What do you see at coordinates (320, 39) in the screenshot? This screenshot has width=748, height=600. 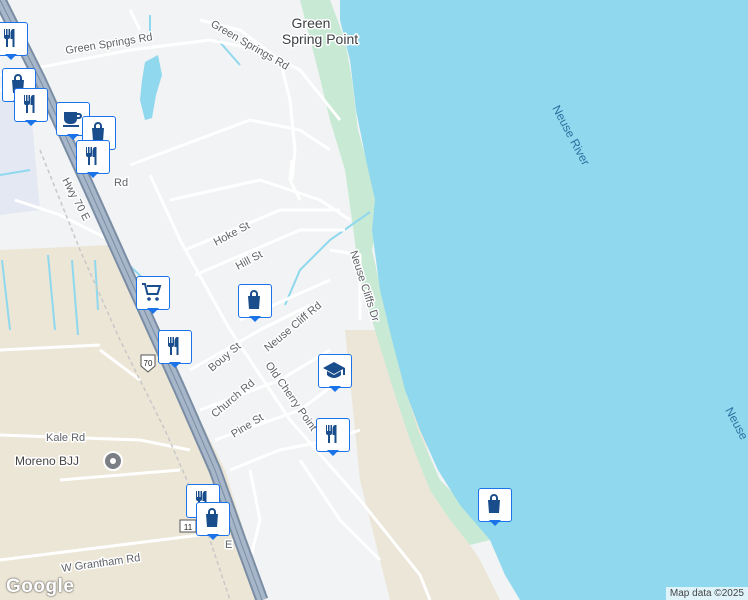 I see `label-green-spring-point-line2: Spring Point` at bounding box center [320, 39].